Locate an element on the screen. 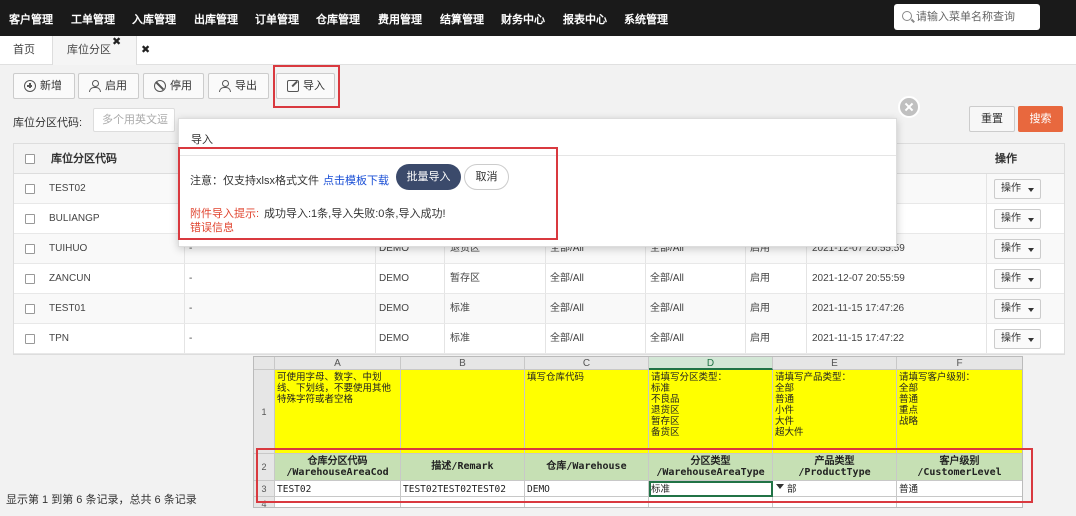  tab-home: 首页 is located at coordinates (24, 50).